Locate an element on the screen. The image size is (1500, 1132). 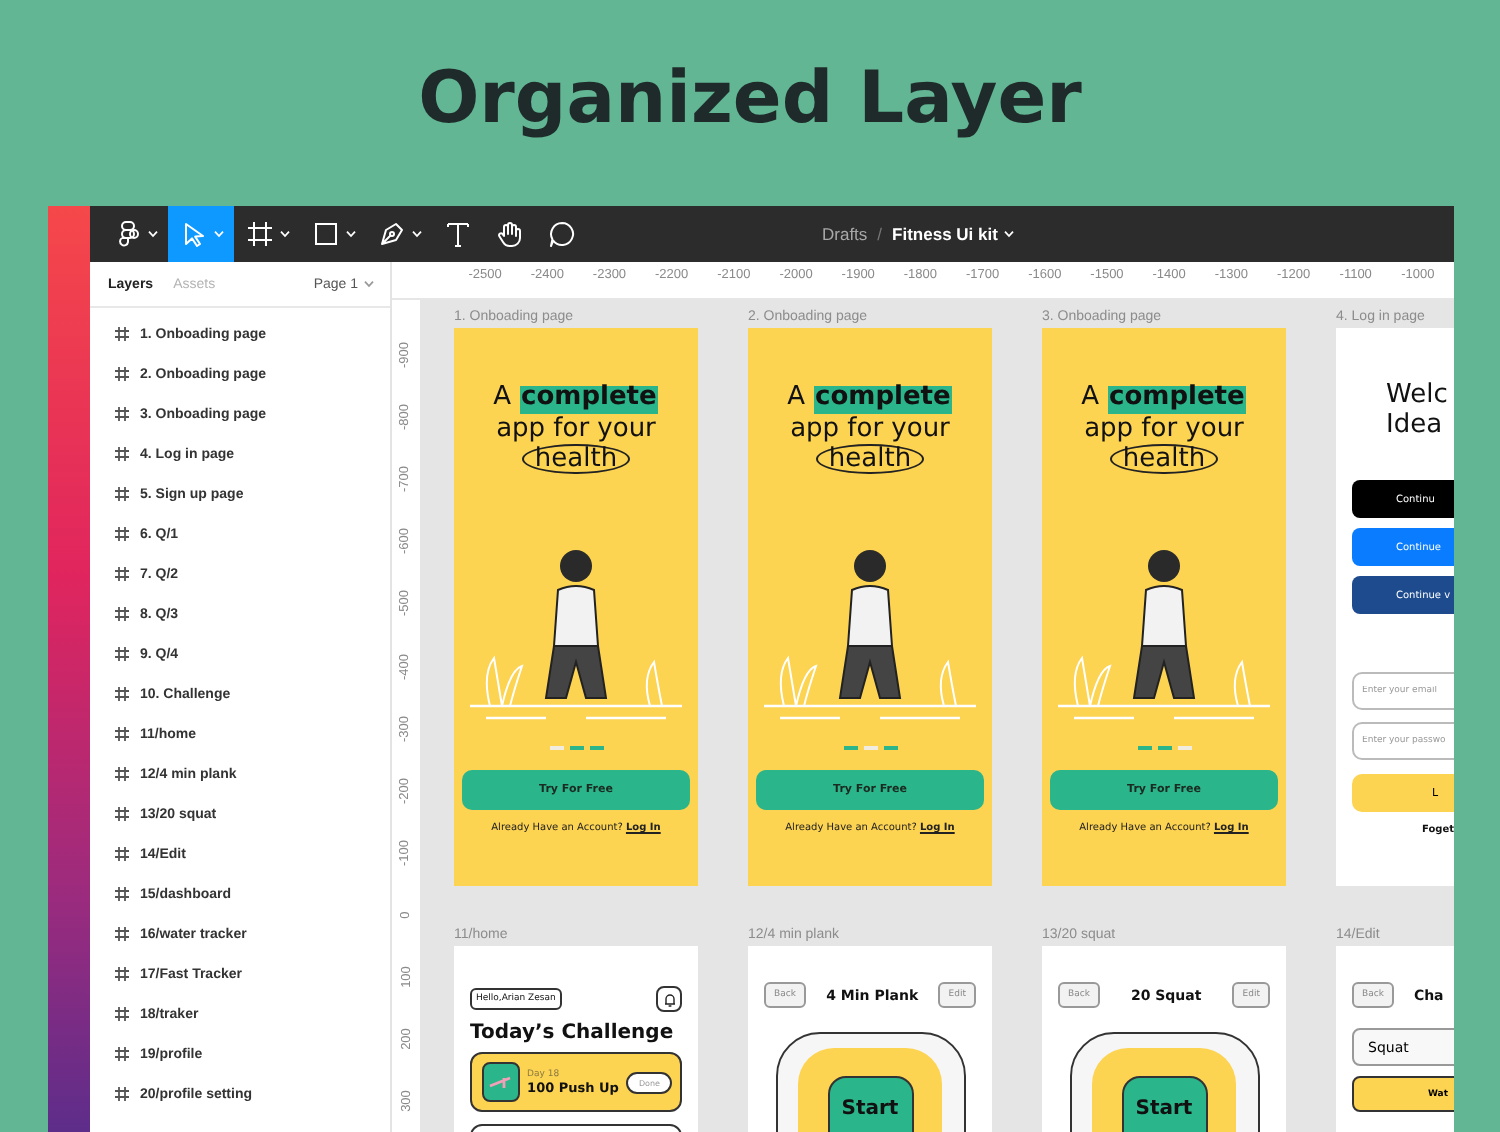
welcome-heading: Welc is located at coordinates (1417, 395).